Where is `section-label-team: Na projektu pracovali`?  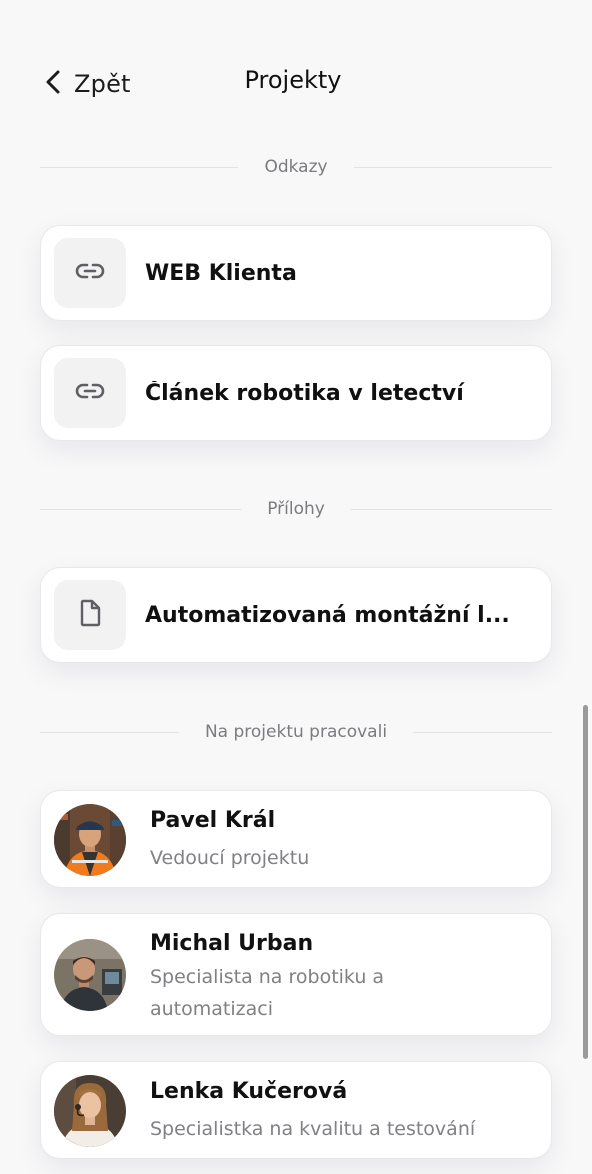
section-label-team: Na projektu pracovali is located at coordinates (296, 732).